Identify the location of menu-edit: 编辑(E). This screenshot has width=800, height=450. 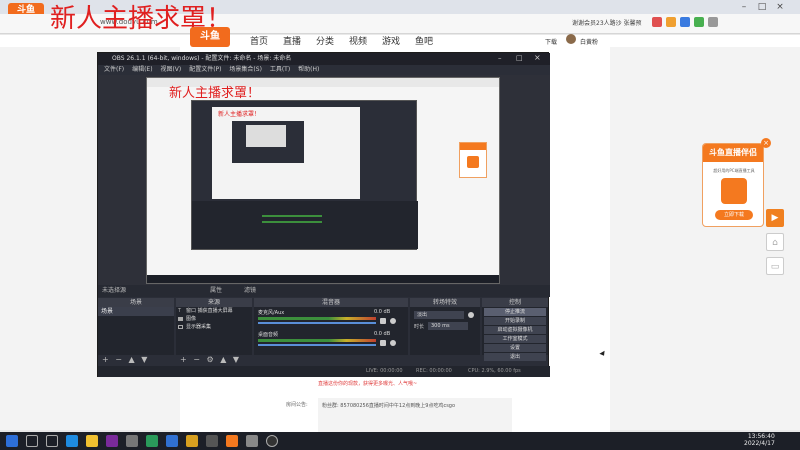
(142, 69).